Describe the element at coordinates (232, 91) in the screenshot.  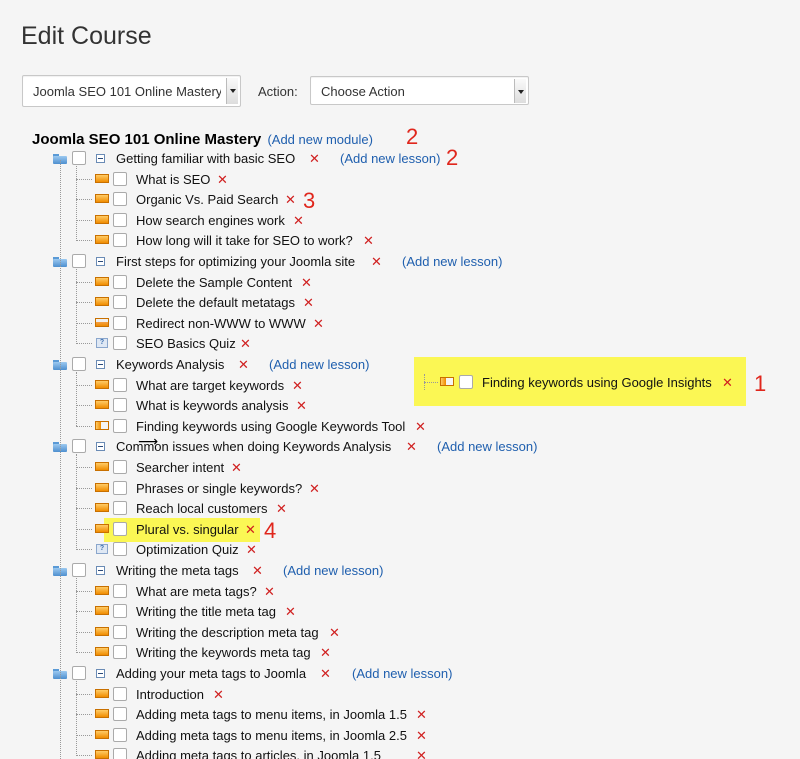
I see `course-select-arrow-icon` at that location.